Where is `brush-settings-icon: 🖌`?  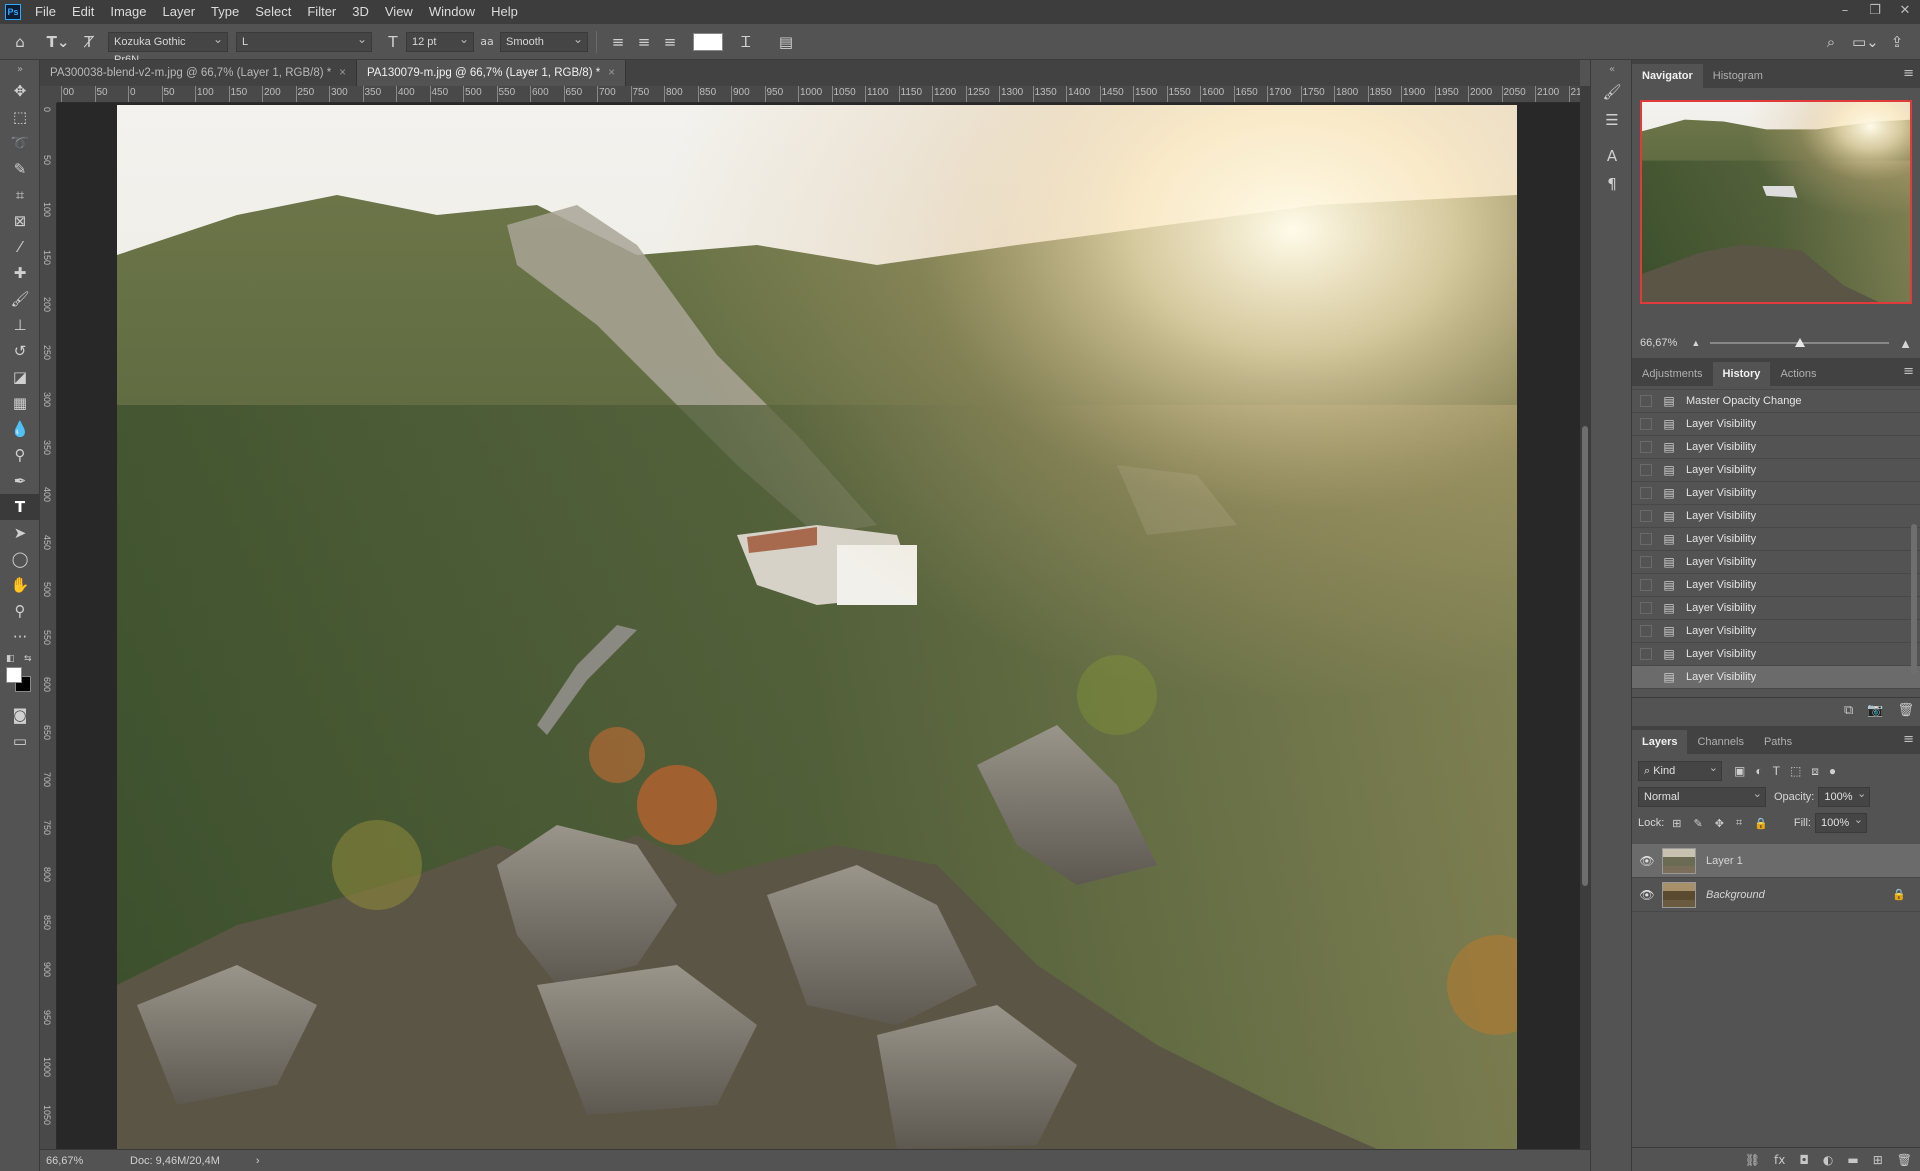 brush-settings-icon: 🖌 is located at coordinates (1612, 92).